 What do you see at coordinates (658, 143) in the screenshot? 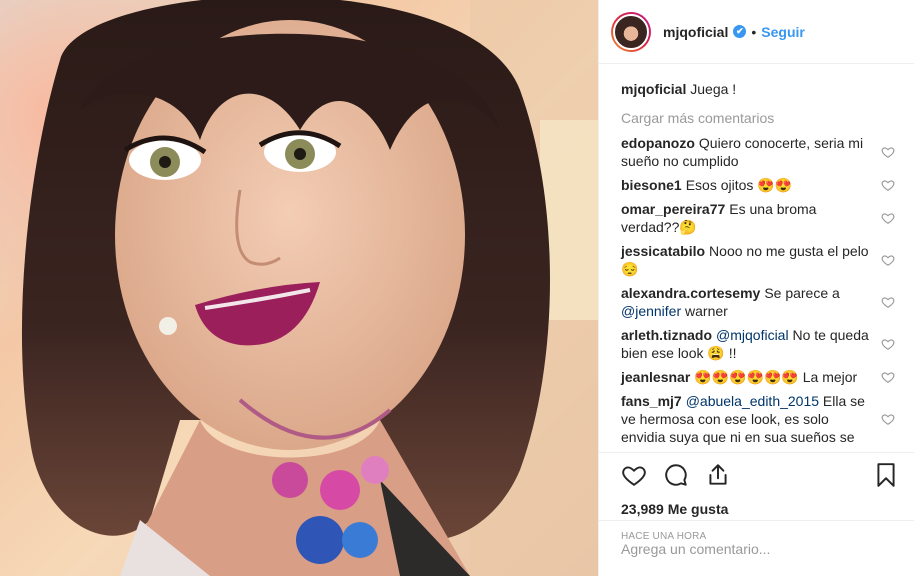
I see `comment-username: edopanozo` at bounding box center [658, 143].